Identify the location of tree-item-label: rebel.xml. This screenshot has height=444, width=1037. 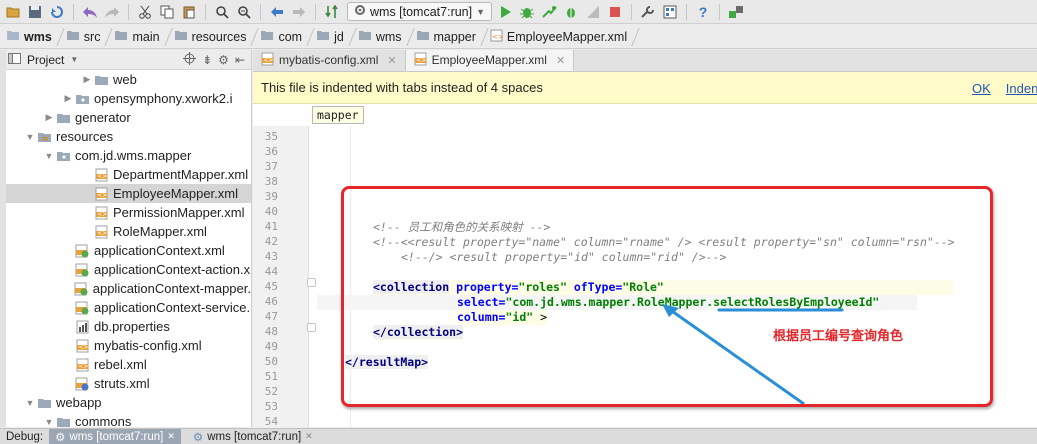
(120, 364).